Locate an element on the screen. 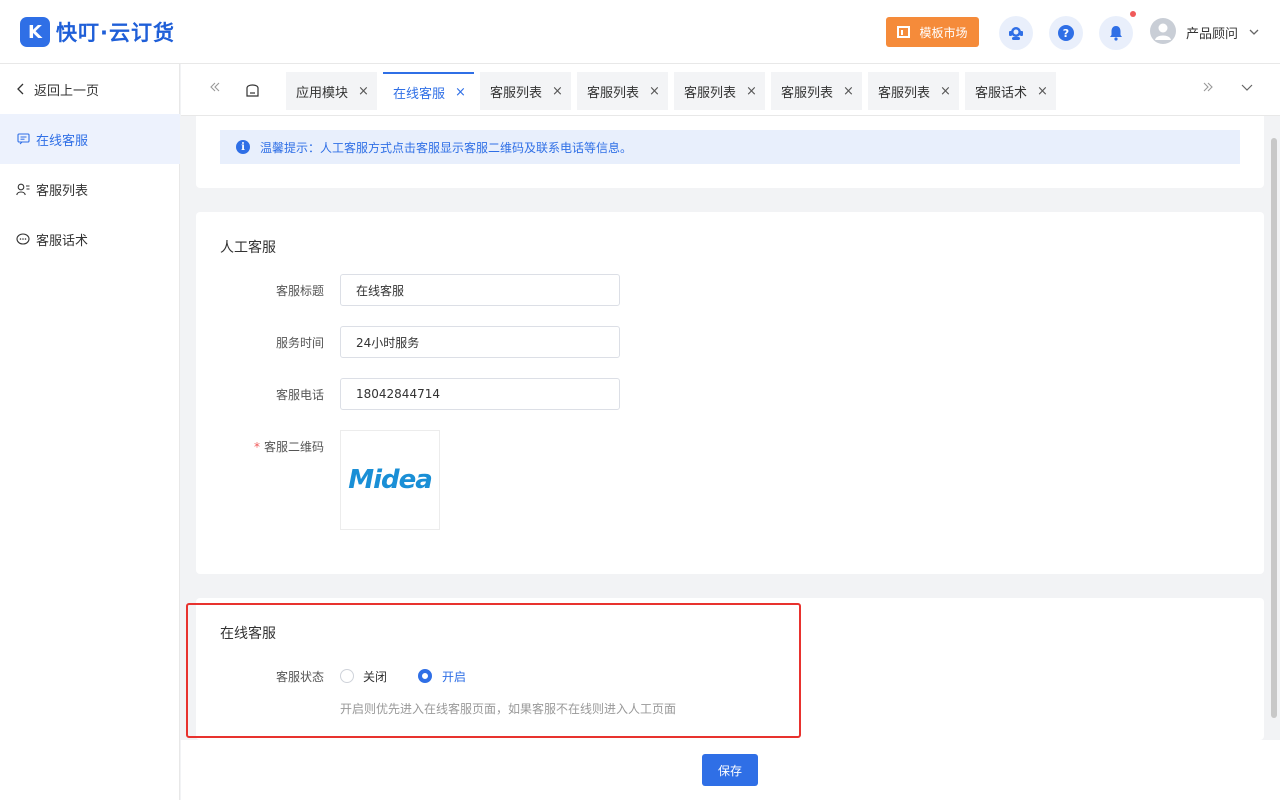 This screenshot has width=1280, height=800. tab-label: 客服话术 is located at coordinates (1001, 93).